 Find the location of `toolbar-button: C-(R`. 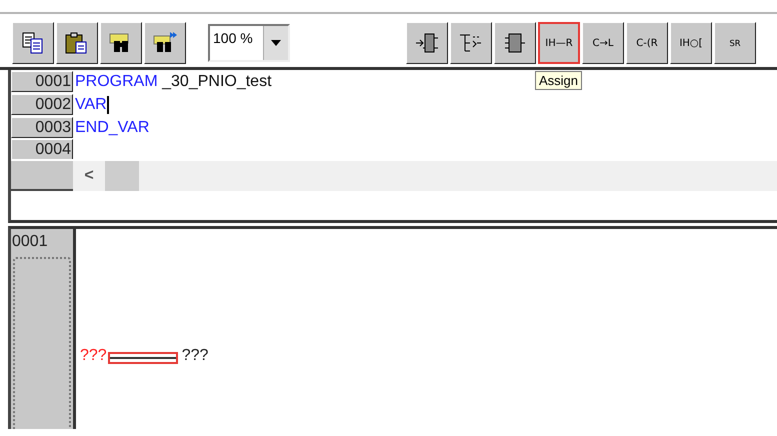

toolbar-button: C-(R is located at coordinates (647, 43).